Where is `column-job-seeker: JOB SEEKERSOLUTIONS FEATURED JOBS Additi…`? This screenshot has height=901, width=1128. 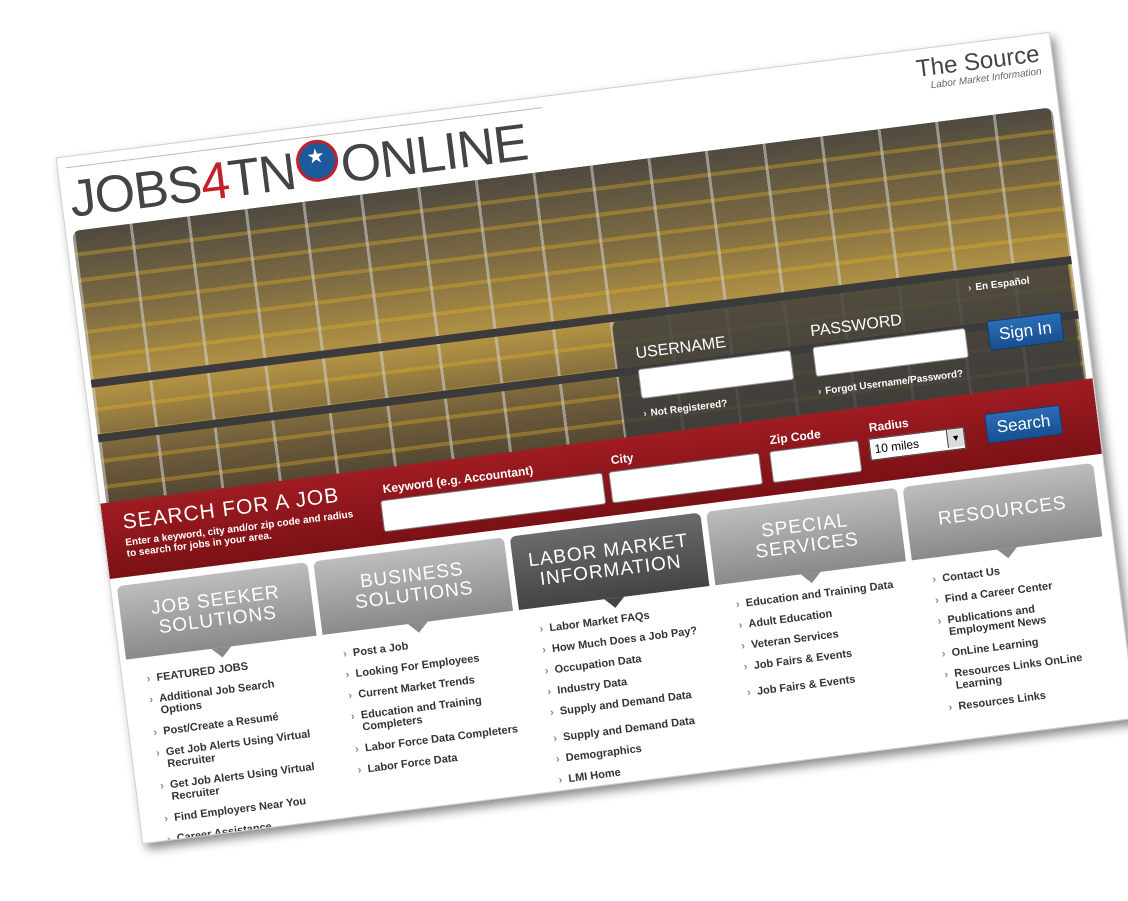
column-job-seeker: JOB SEEKERSOLUTIONS FEATURED JOBS Additi… is located at coordinates (229, 703).